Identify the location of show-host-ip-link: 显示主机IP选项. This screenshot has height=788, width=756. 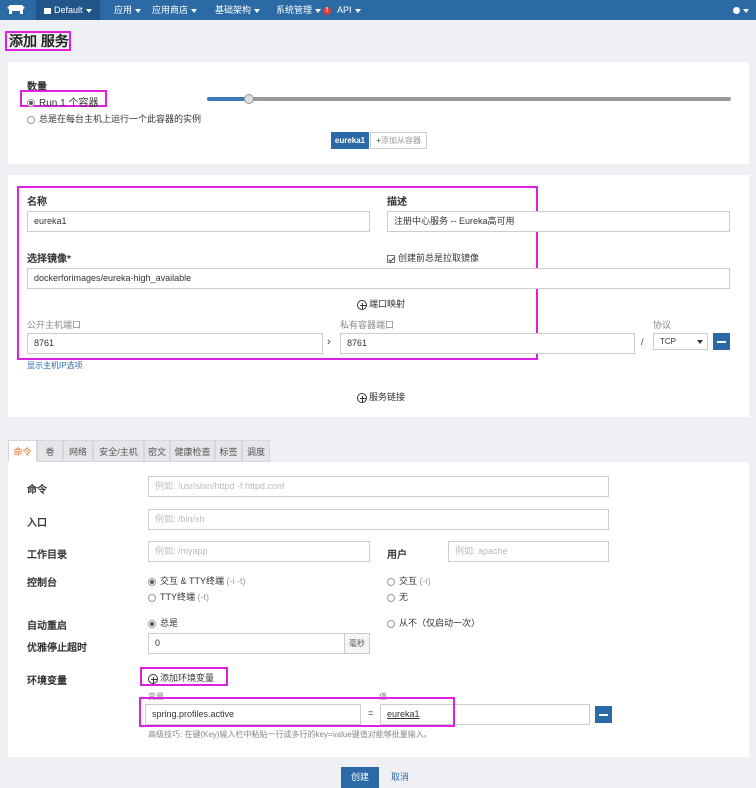
(55, 365).